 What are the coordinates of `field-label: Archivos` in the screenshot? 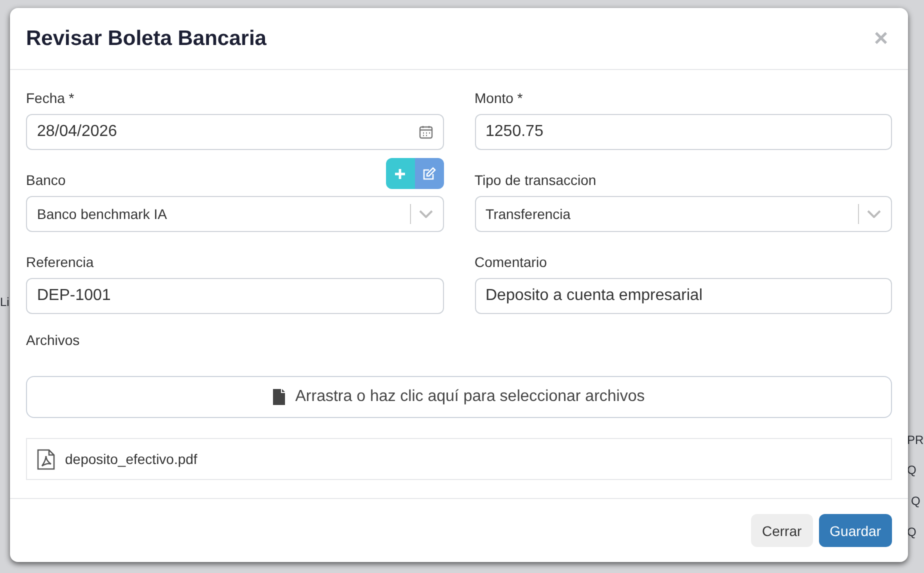 It's located at (53, 341).